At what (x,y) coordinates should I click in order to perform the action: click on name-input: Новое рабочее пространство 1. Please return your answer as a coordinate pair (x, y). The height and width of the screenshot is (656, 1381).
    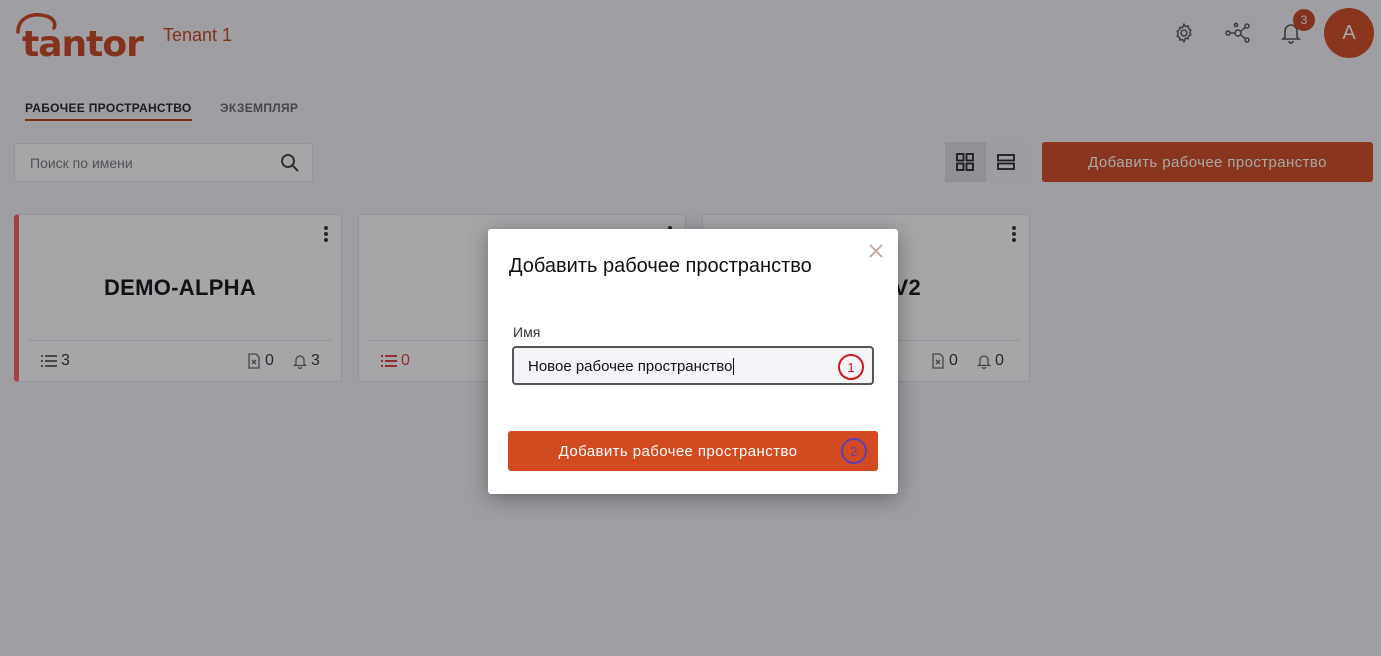
    Looking at the image, I should click on (693, 365).